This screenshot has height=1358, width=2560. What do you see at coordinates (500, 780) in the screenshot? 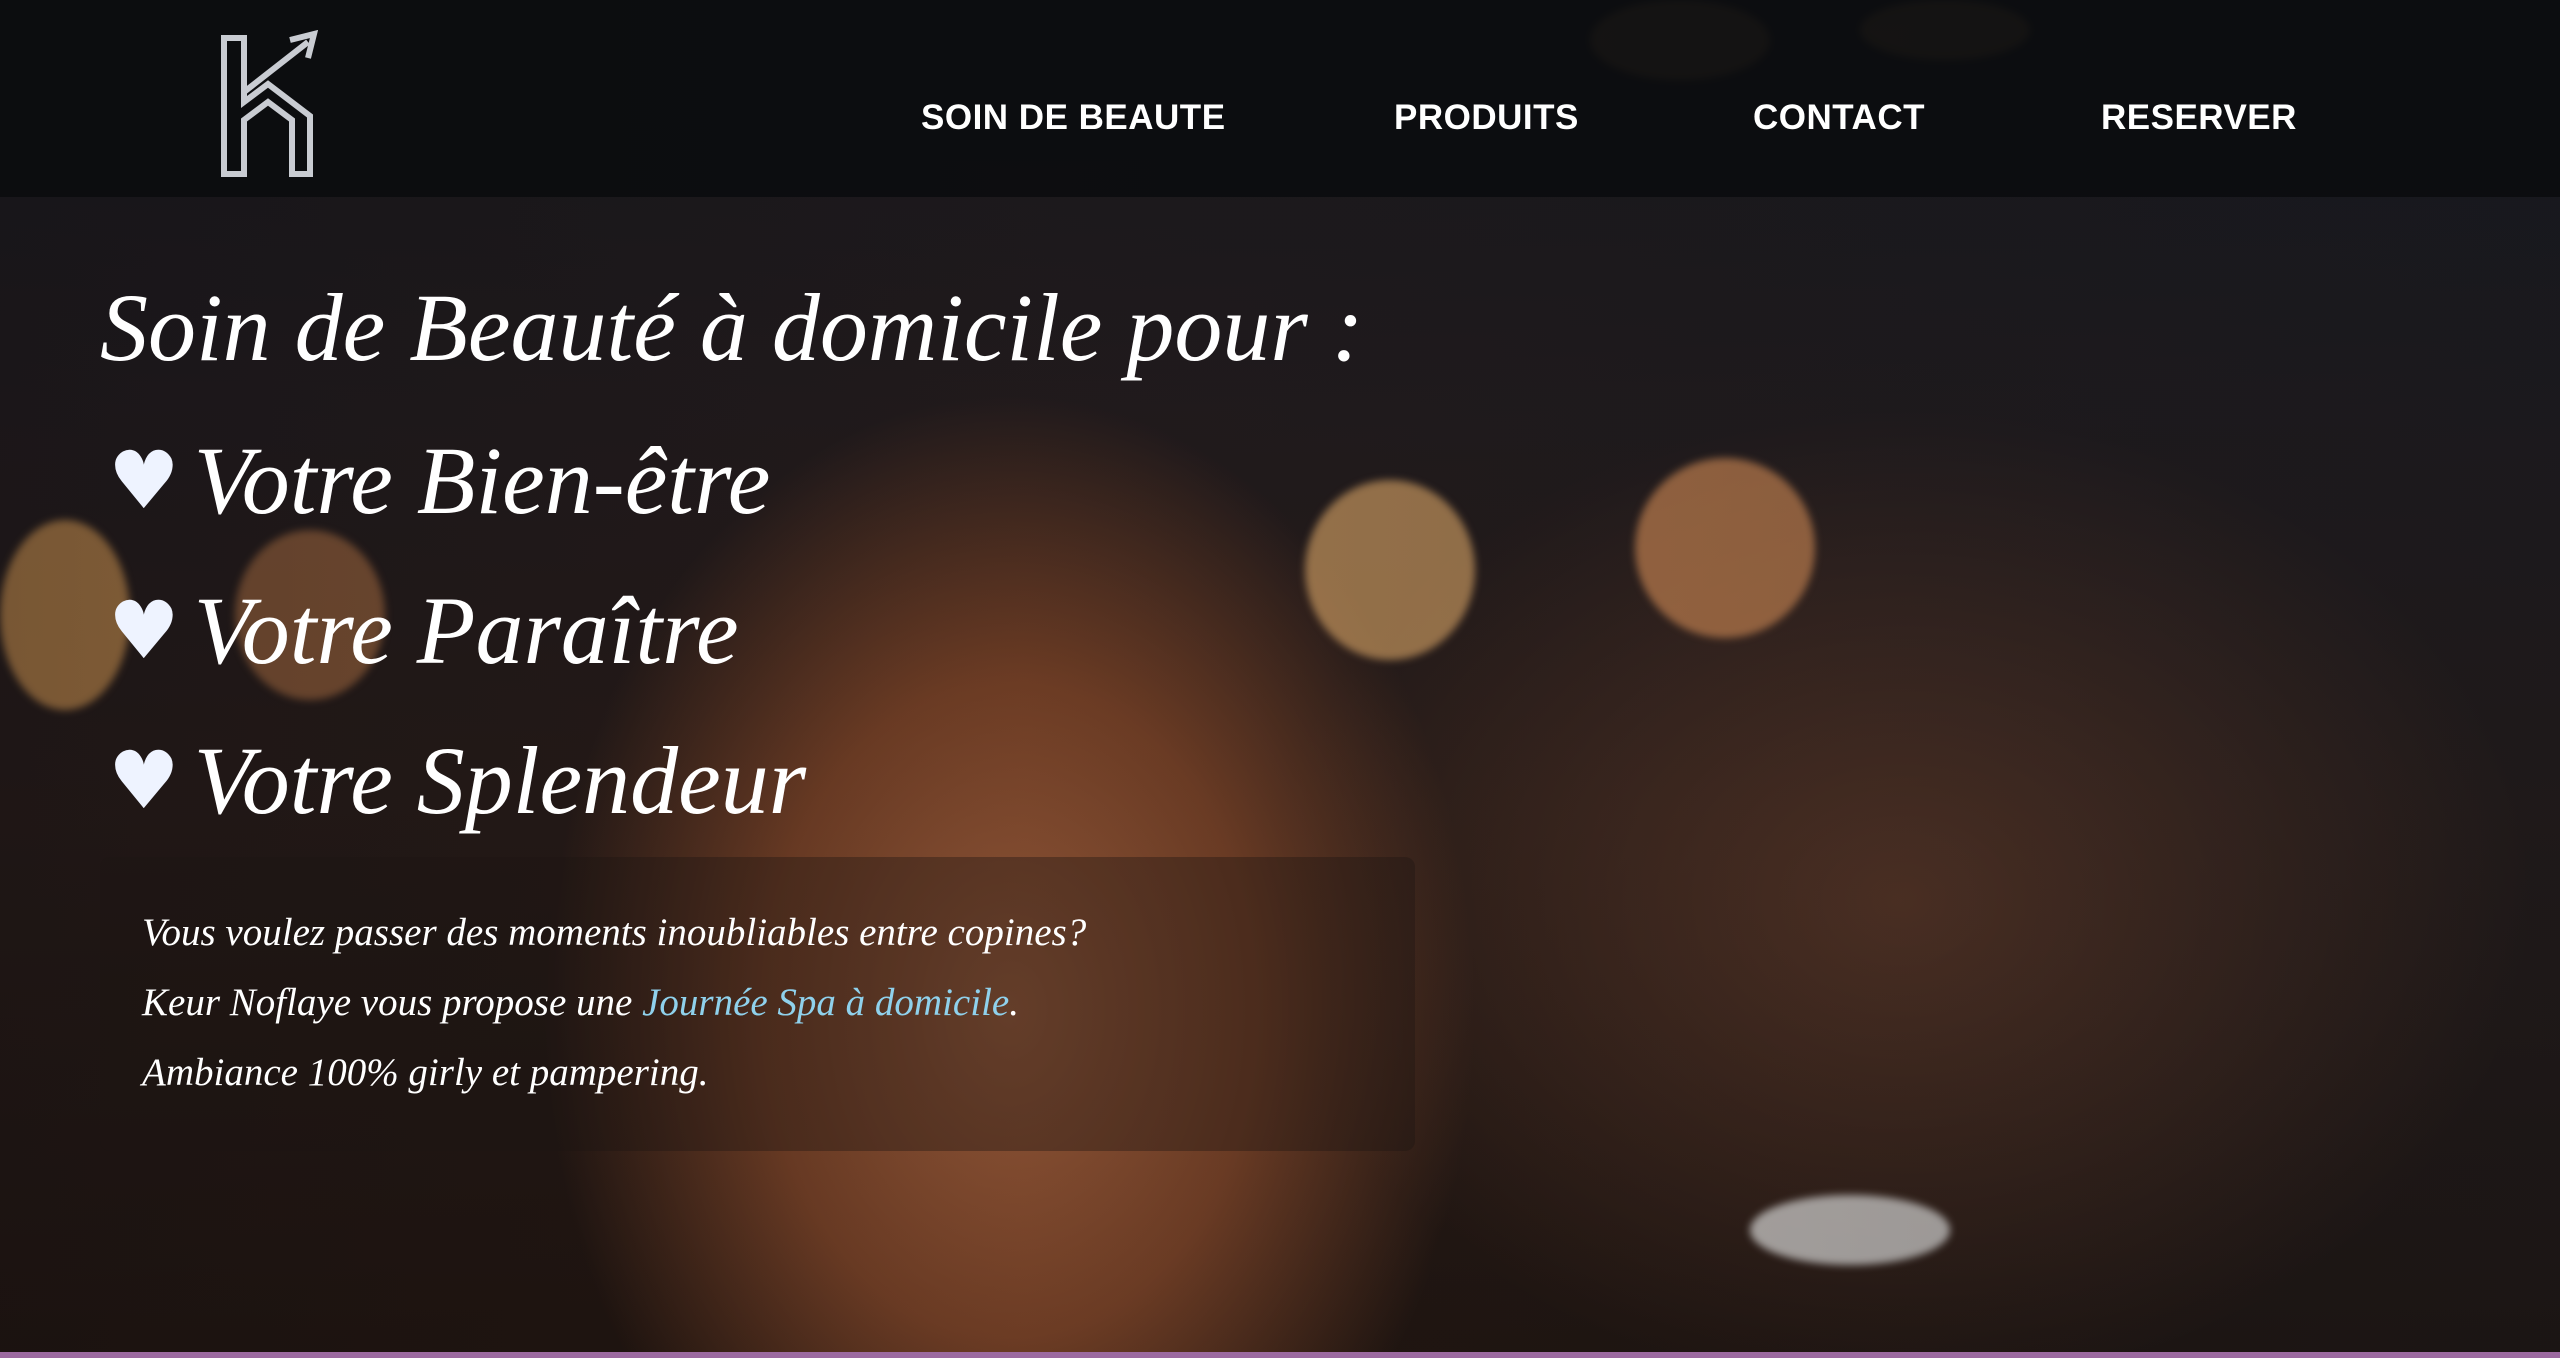
I see `benefit-label: Votre Splendeur` at bounding box center [500, 780].